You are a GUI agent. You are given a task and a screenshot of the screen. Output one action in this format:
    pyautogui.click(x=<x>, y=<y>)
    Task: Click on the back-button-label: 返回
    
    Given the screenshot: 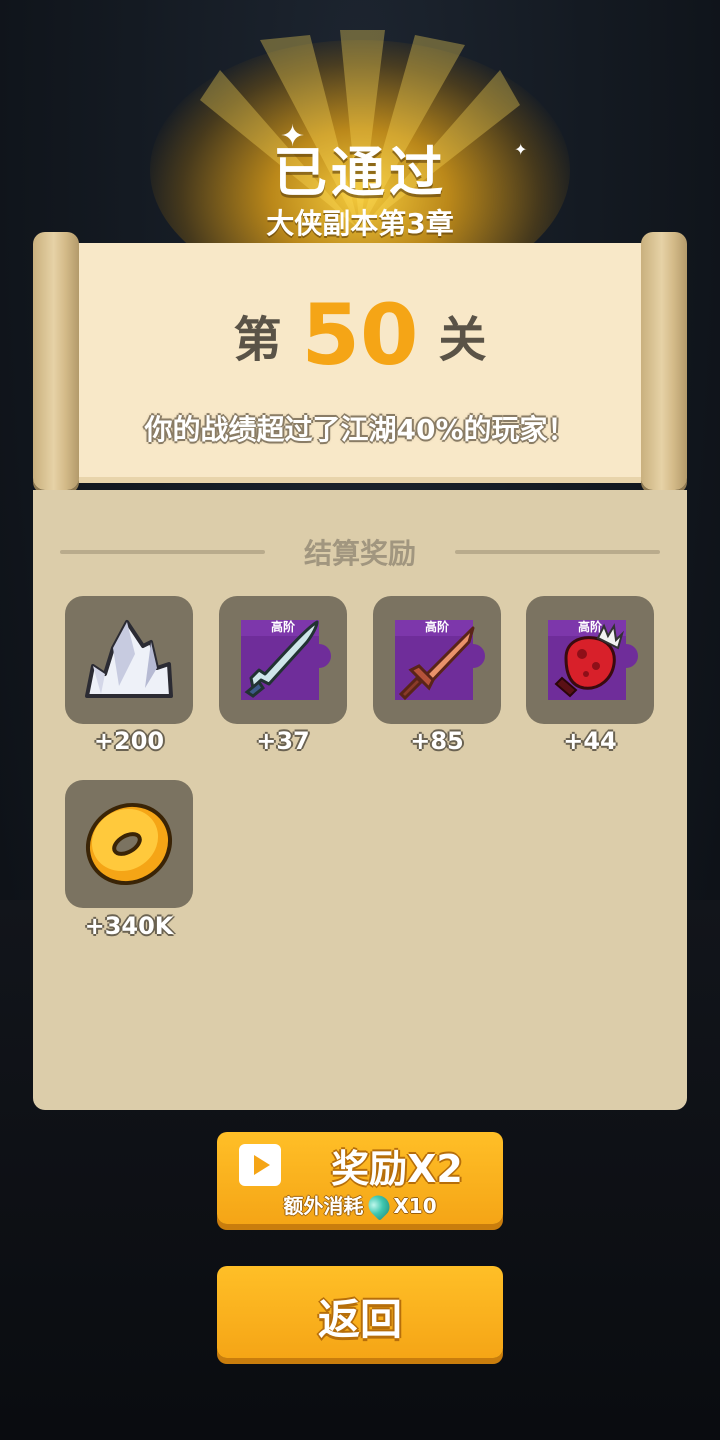 What is the action you would take?
    pyautogui.click(x=359, y=1319)
    